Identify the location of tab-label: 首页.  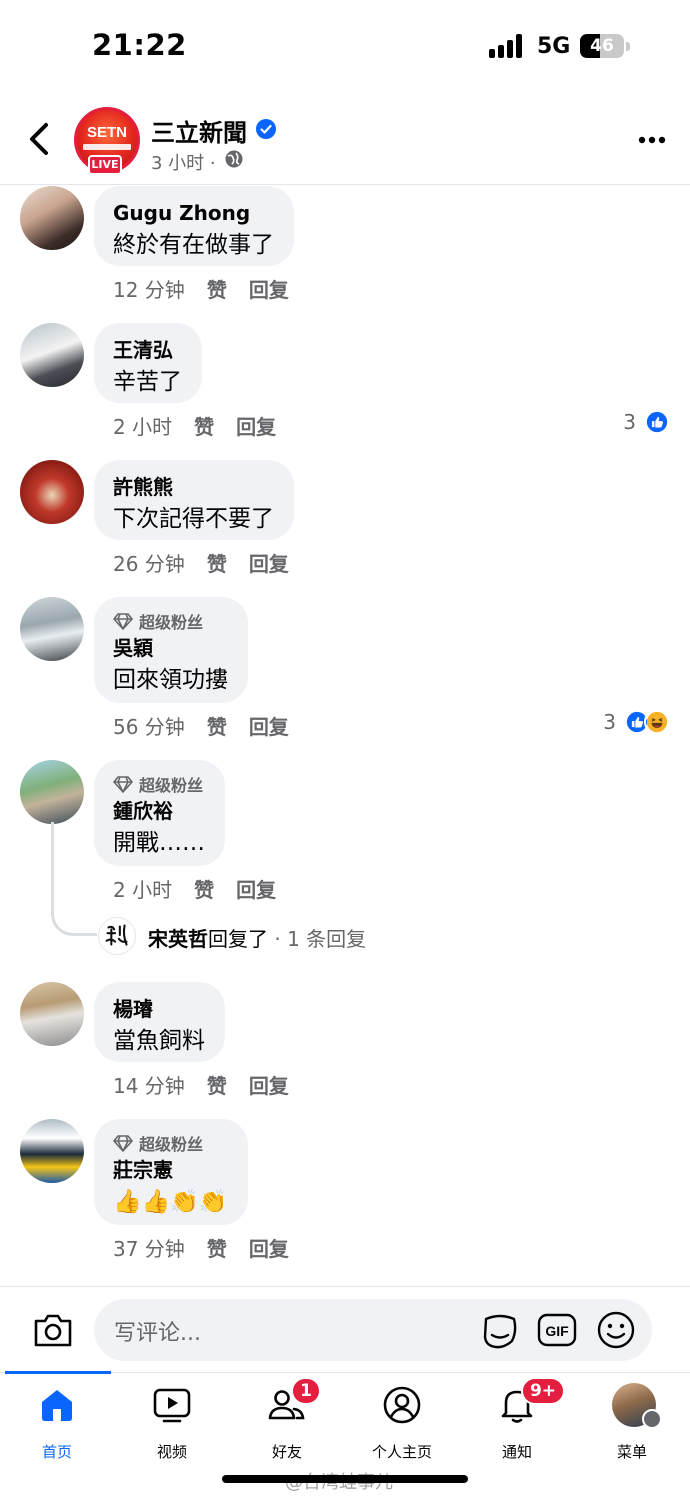
(56, 1452).